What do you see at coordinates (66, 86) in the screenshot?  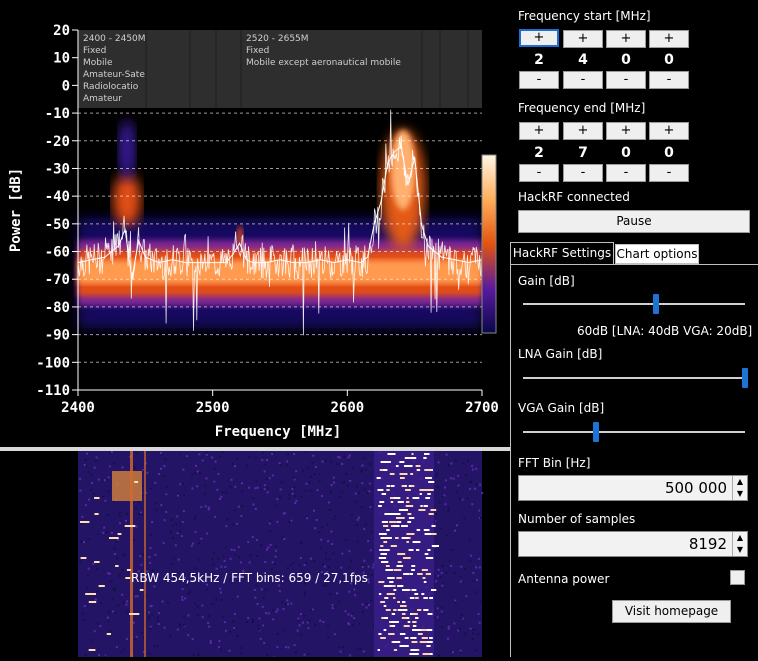 I see `y-tick-label: 0` at bounding box center [66, 86].